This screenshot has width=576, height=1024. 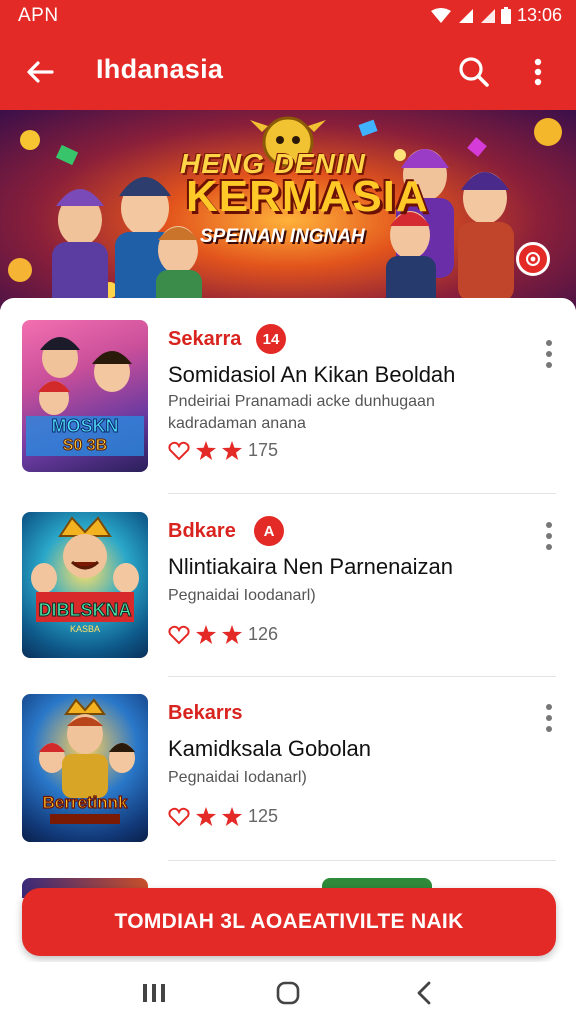 I want to click on arrow-left-icon, so click(x=40, y=72).